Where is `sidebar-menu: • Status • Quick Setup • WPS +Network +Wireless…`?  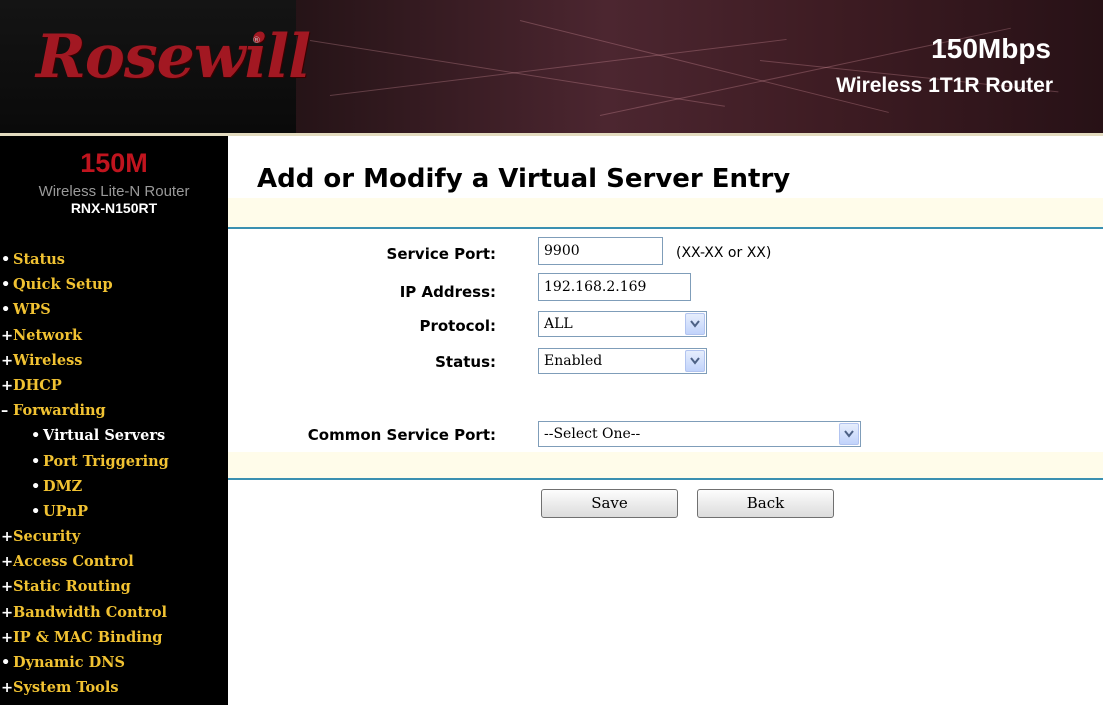
sidebar-menu: • Status • Quick Setup • WPS +Network +Wireless… is located at coordinates (114, 473).